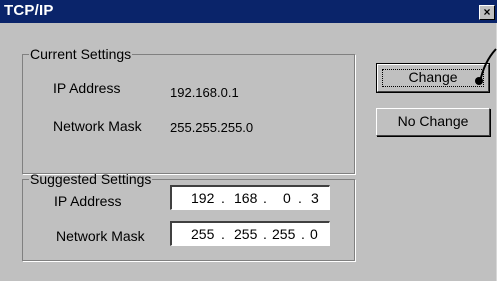  I want to click on suggested-mask-input: 255 . 255 . 255 . 0, so click(250, 233).